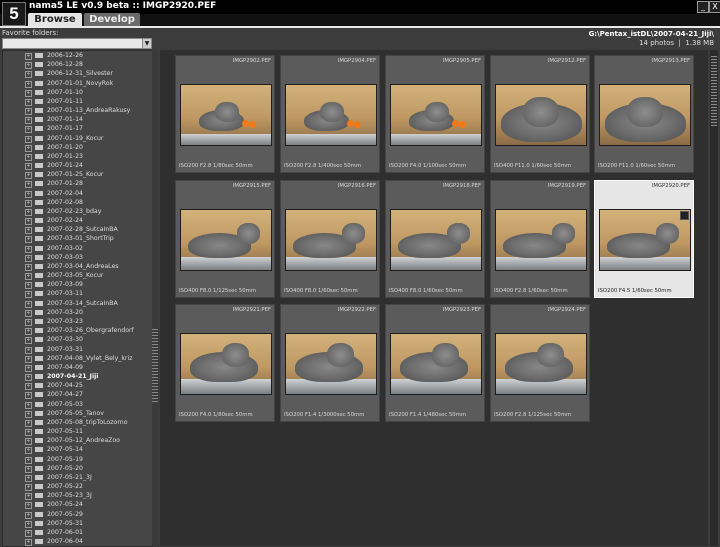  What do you see at coordinates (77, 230) in the screenshot?
I see `tree-item: +2007-02-28_SutcaInBA` at bounding box center [77, 230].